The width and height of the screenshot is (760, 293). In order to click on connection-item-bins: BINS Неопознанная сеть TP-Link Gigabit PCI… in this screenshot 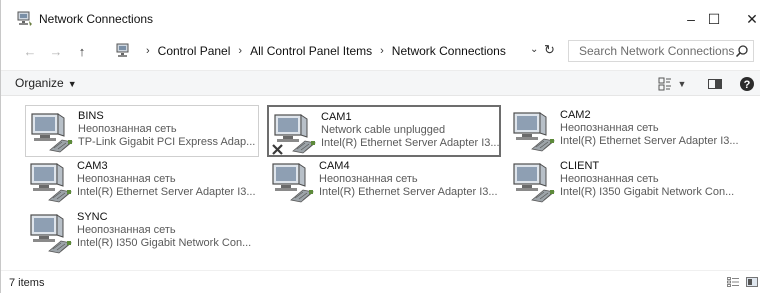, I will do `click(142, 131)`.